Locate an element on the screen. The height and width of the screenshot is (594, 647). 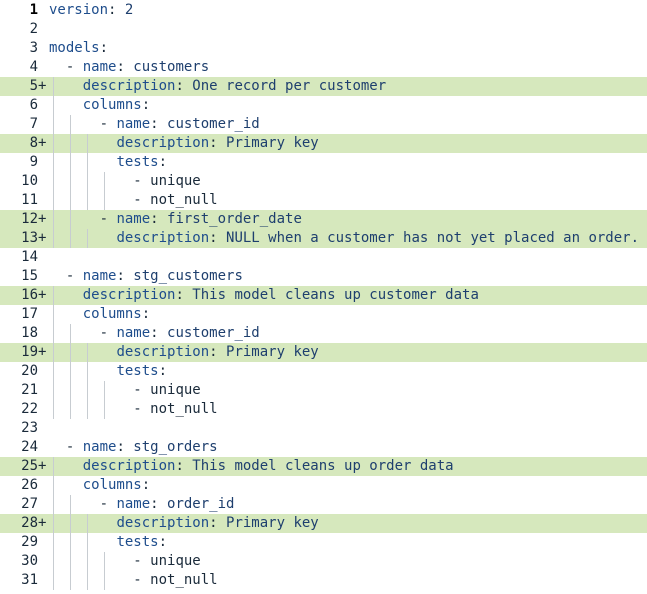
code-line: 21 - unique is located at coordinates (323, 390).